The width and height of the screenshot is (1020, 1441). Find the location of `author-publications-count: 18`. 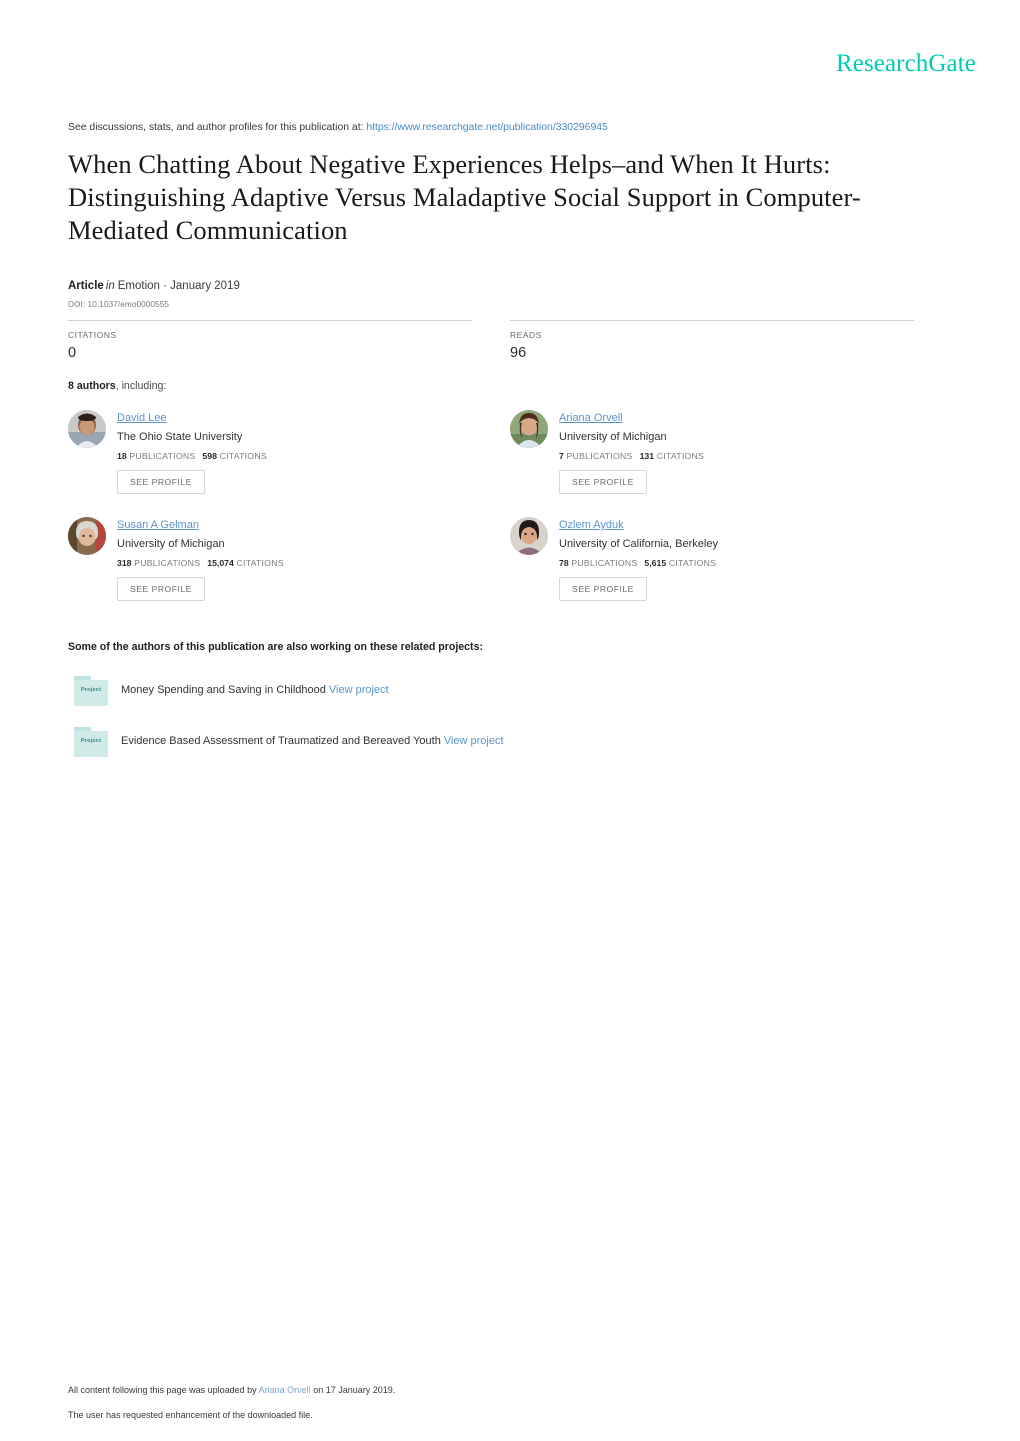

author-publications-count: 18 is located at coordinates (122, 456).